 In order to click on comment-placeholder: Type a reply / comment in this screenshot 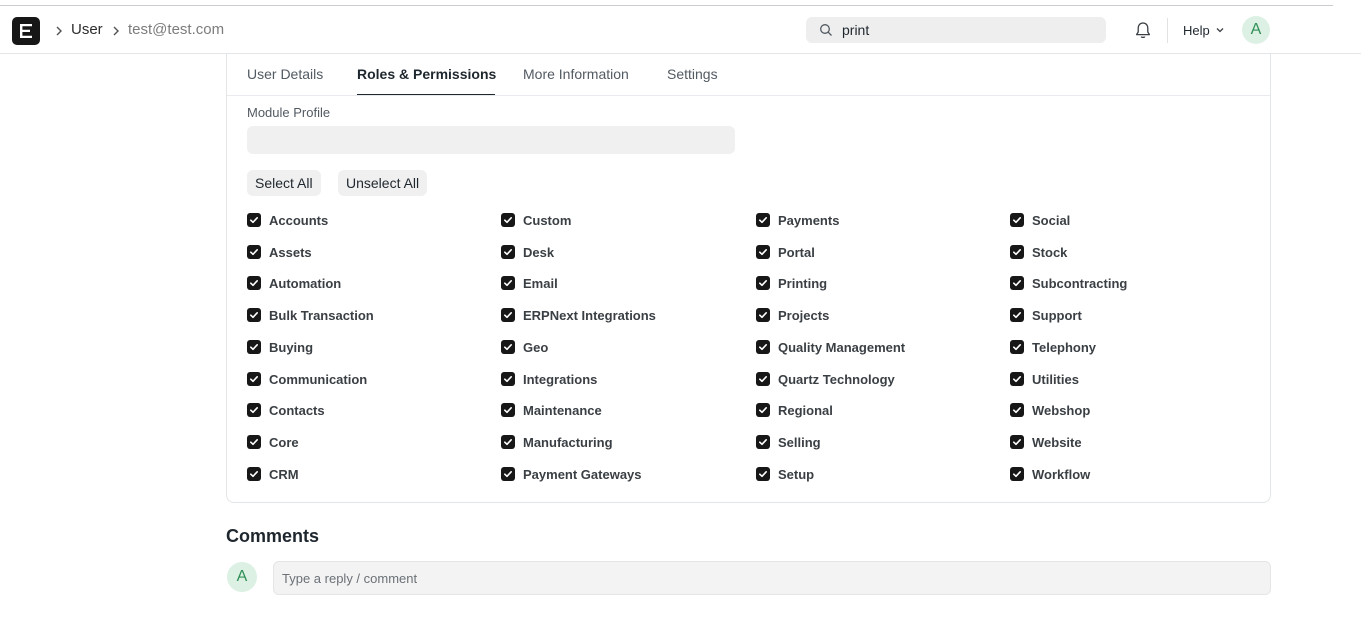, I will do `click(350, 578)`.